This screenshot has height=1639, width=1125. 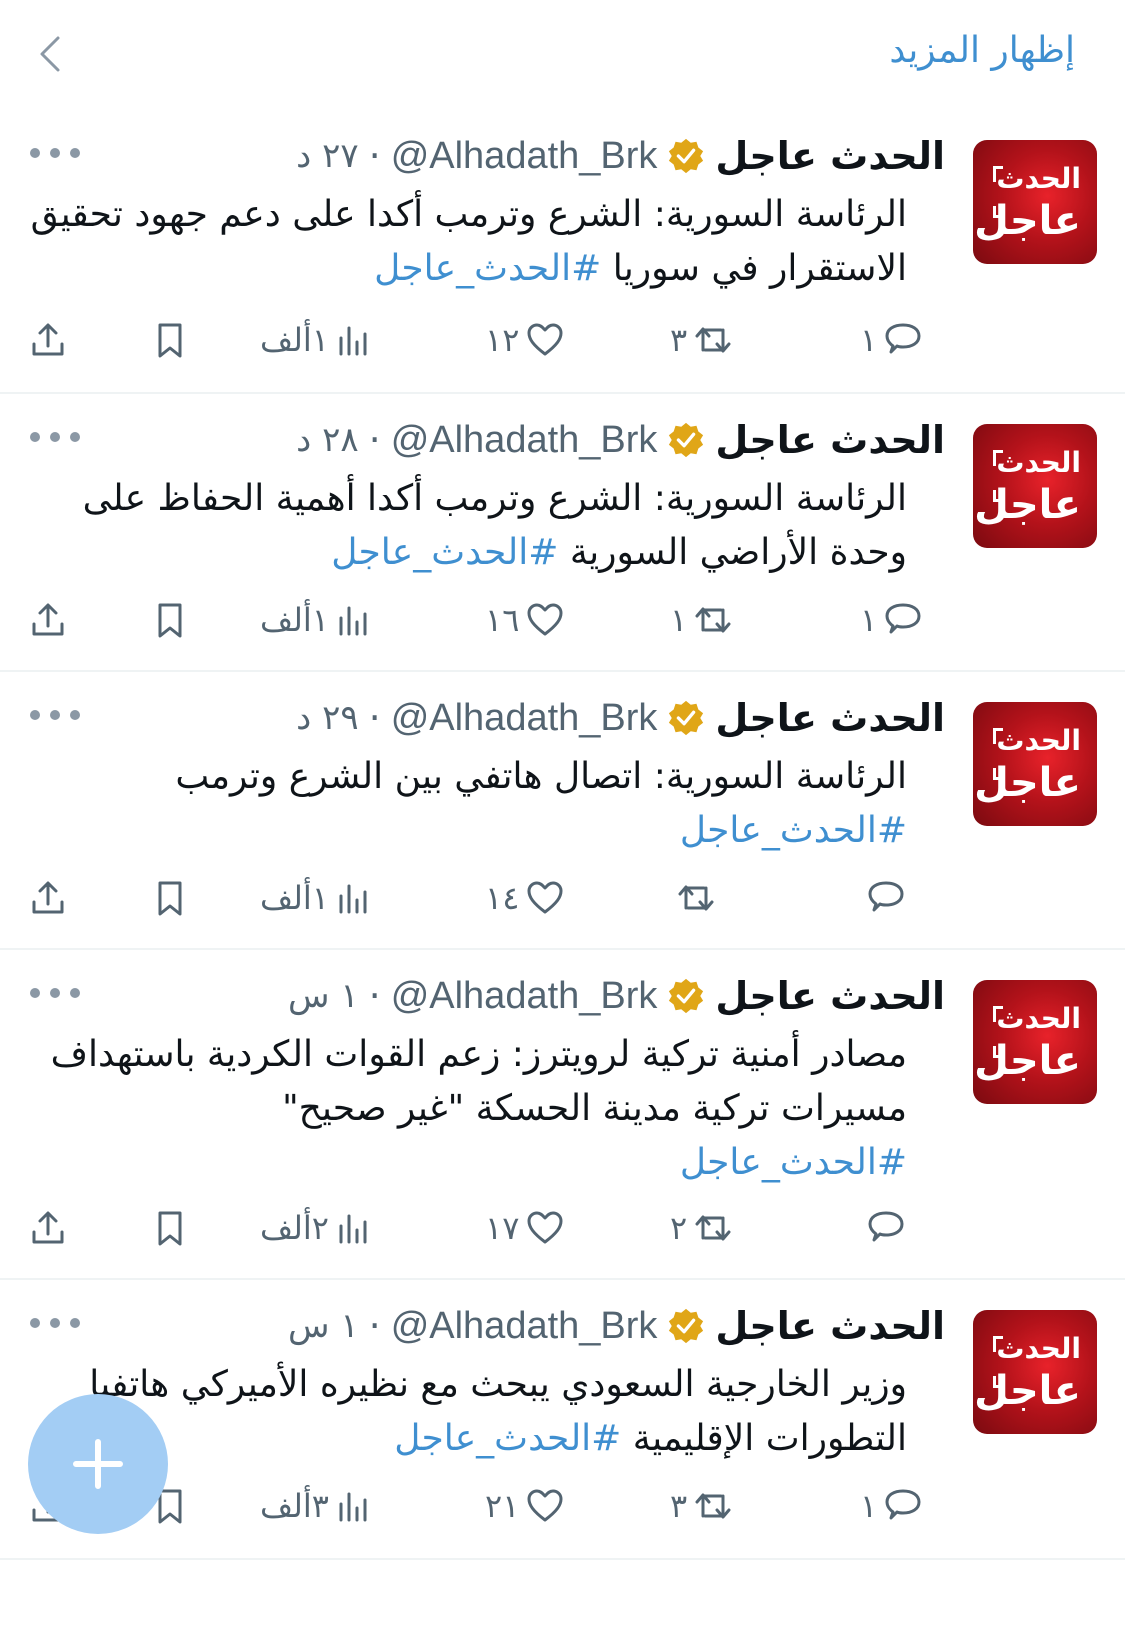 I want to click on retweet-button, so click(x=693, y=898).